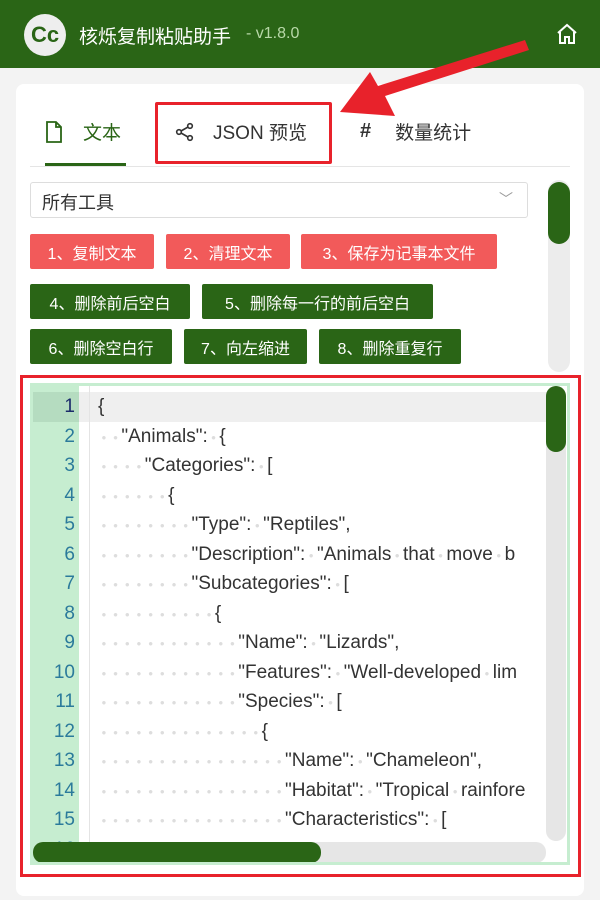 The image size is (600, 900). Describe the element at coordinates (160, 614) in the screenshot. I see `code-text: • • • • • • • • • •{` at that location.